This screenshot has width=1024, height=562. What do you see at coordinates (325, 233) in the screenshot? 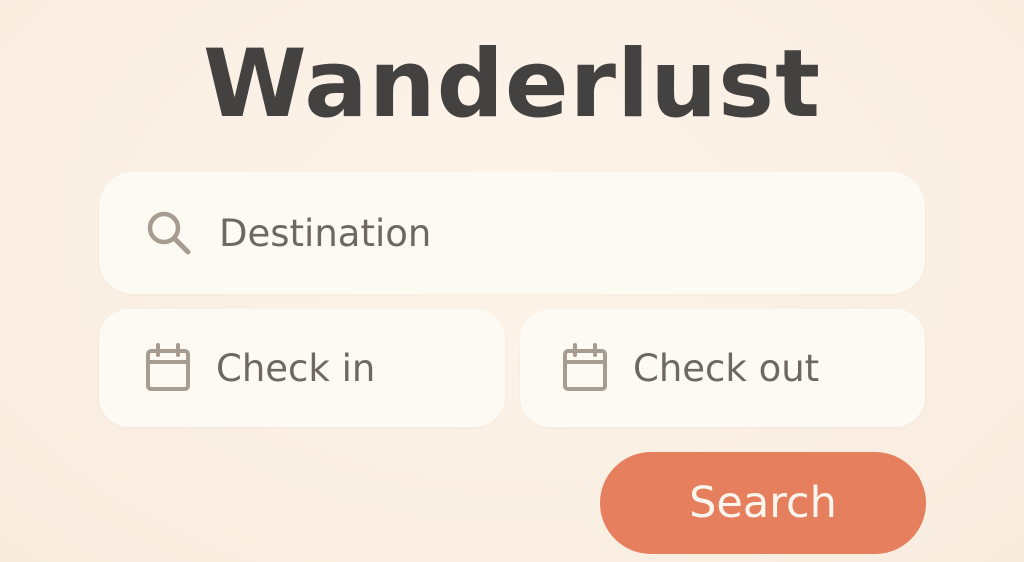
I see `destination-placeholder: Destination` at bounding box center [325, 233].